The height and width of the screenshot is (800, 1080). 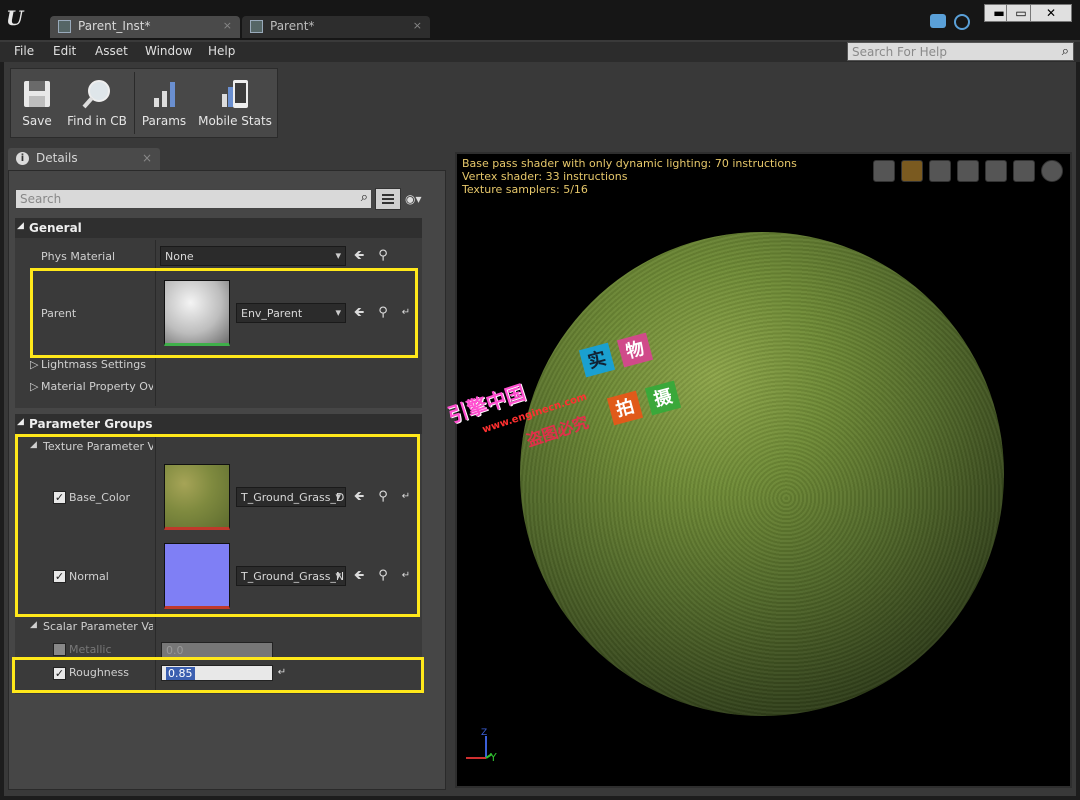 What do you see at coordinates (89, 576) in the screenshot?
I see `normal-label: Normal` at bounding box center [89, 576].